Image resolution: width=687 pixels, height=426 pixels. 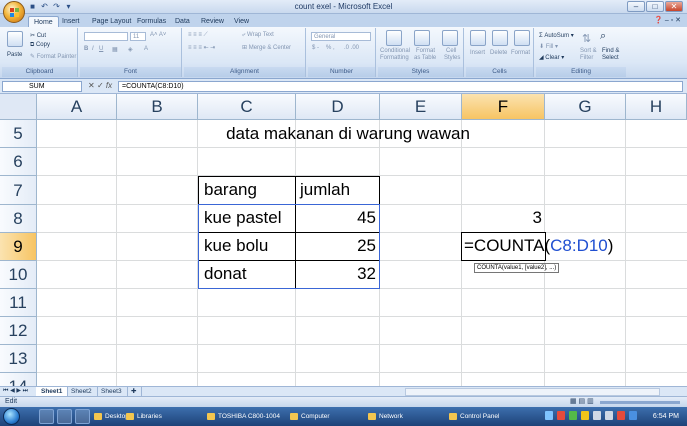 I want to click on conditional-formatting-icon, so click(x=394, y=38).